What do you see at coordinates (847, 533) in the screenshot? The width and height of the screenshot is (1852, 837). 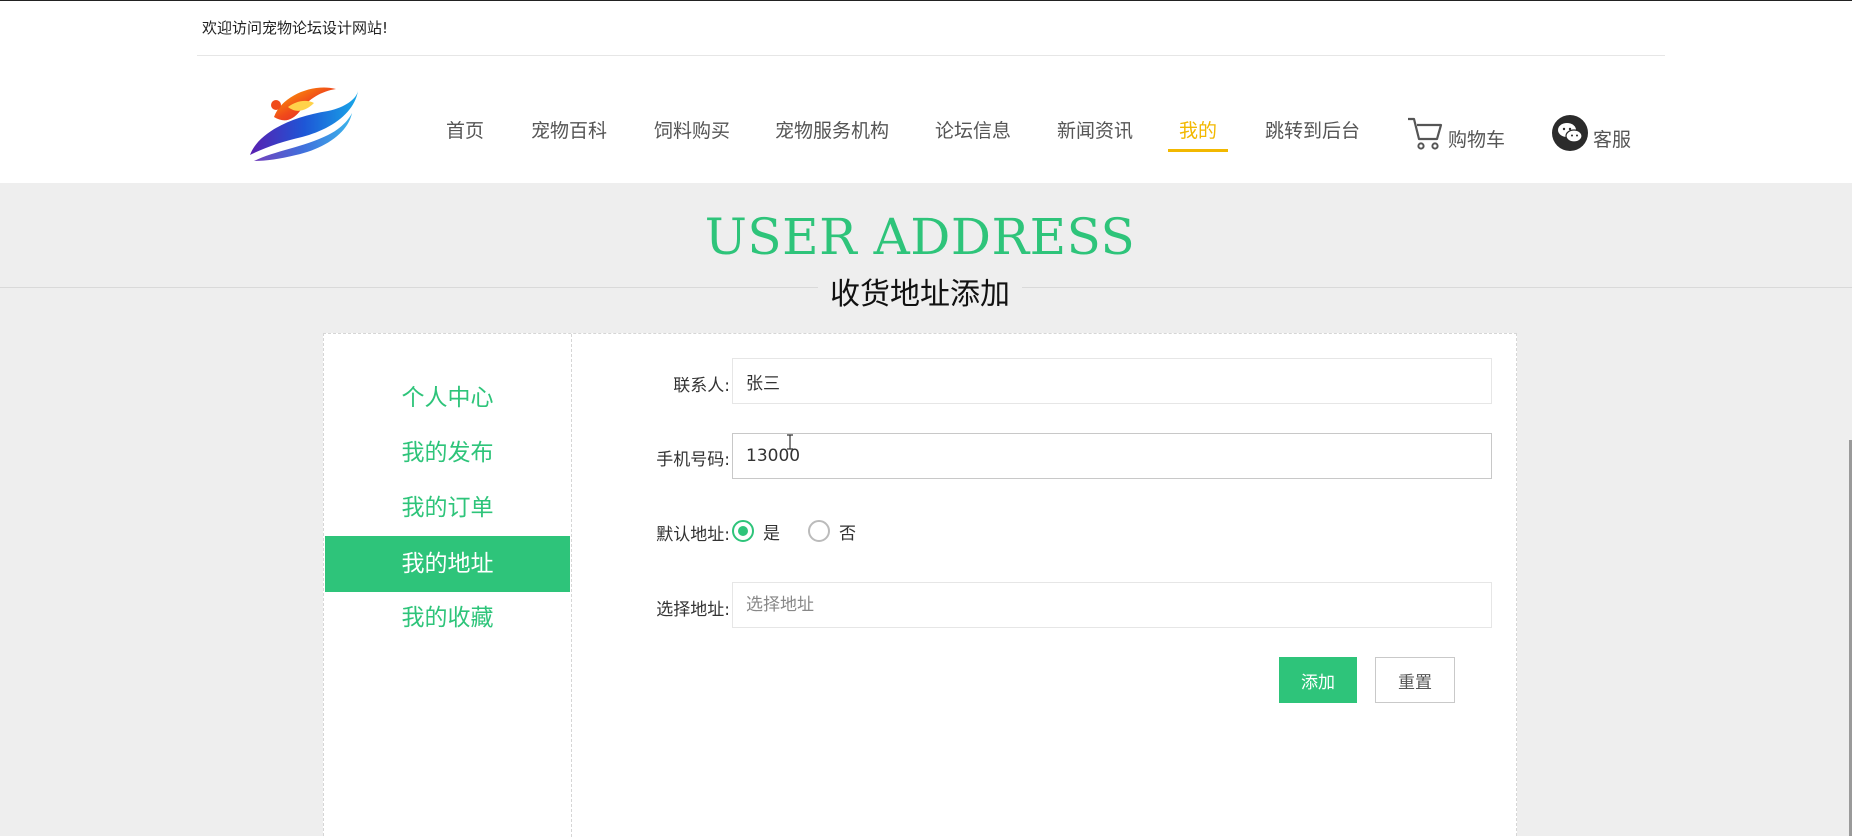 I see `default-no-label: 否` at bounding box center [847, 533].